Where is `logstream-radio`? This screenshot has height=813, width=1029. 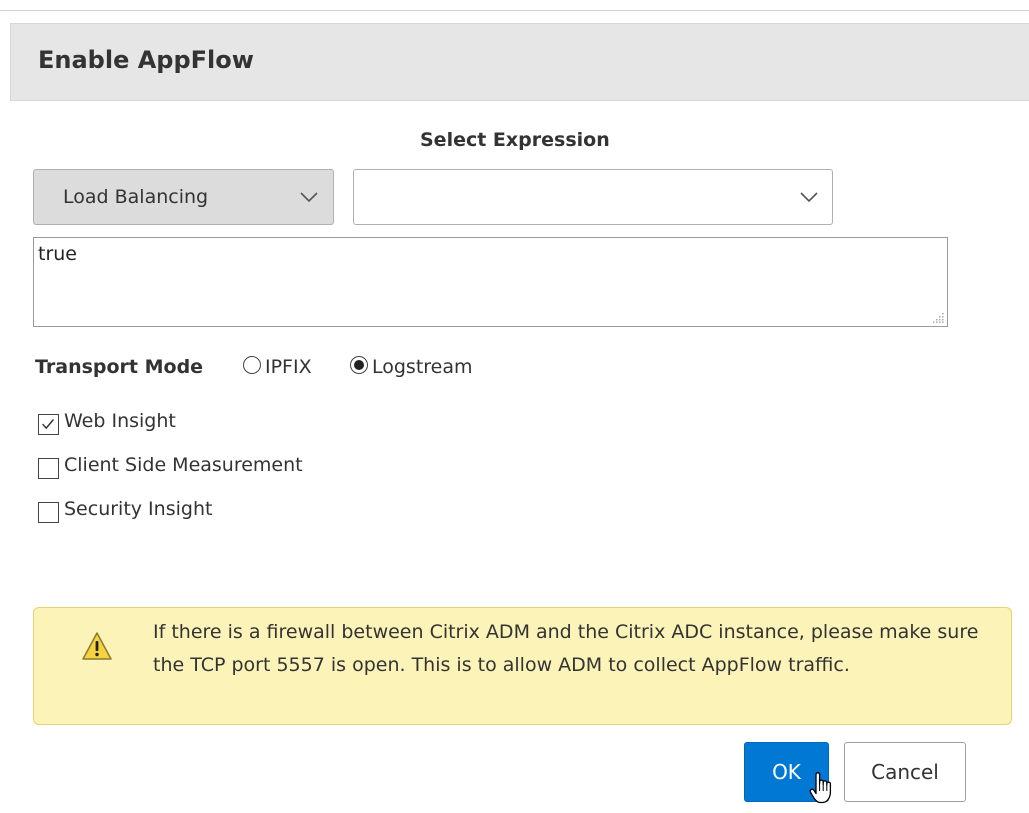
logstream-radio is located at coordinates (359, 365).